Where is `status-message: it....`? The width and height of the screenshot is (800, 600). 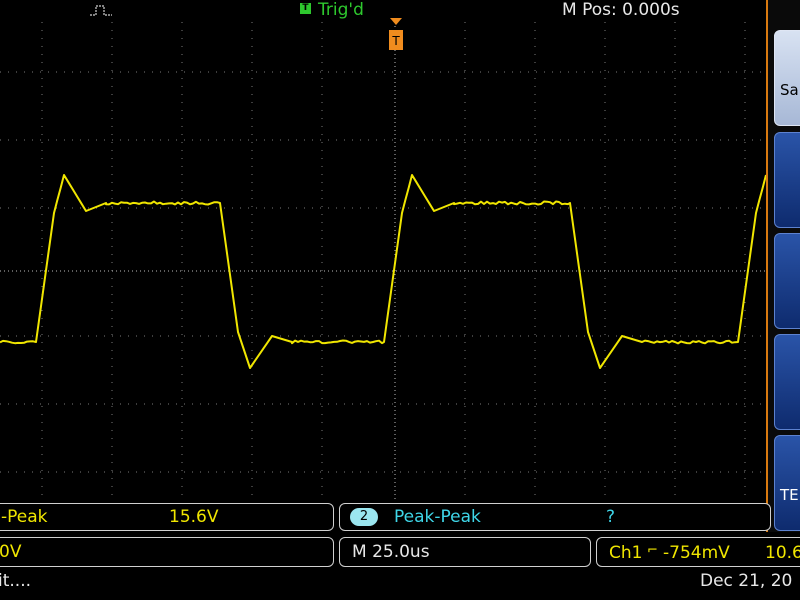
status-message: it.... is located at coordinates (15, 581).